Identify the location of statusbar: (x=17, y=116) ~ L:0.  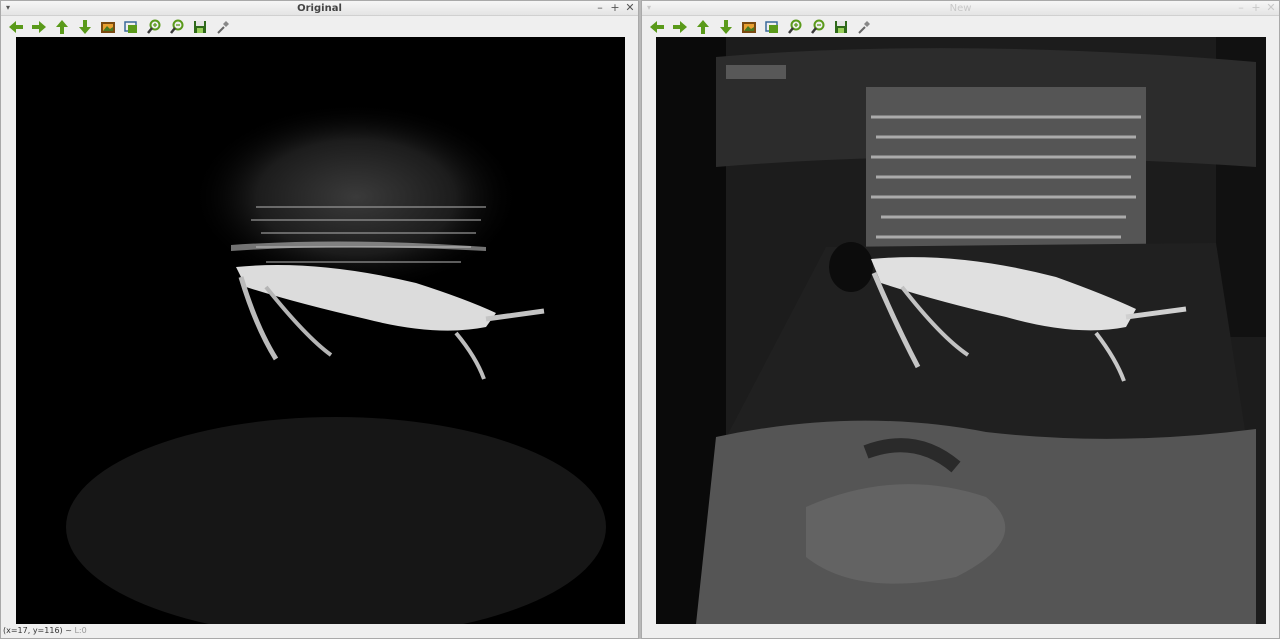
(319, 631).